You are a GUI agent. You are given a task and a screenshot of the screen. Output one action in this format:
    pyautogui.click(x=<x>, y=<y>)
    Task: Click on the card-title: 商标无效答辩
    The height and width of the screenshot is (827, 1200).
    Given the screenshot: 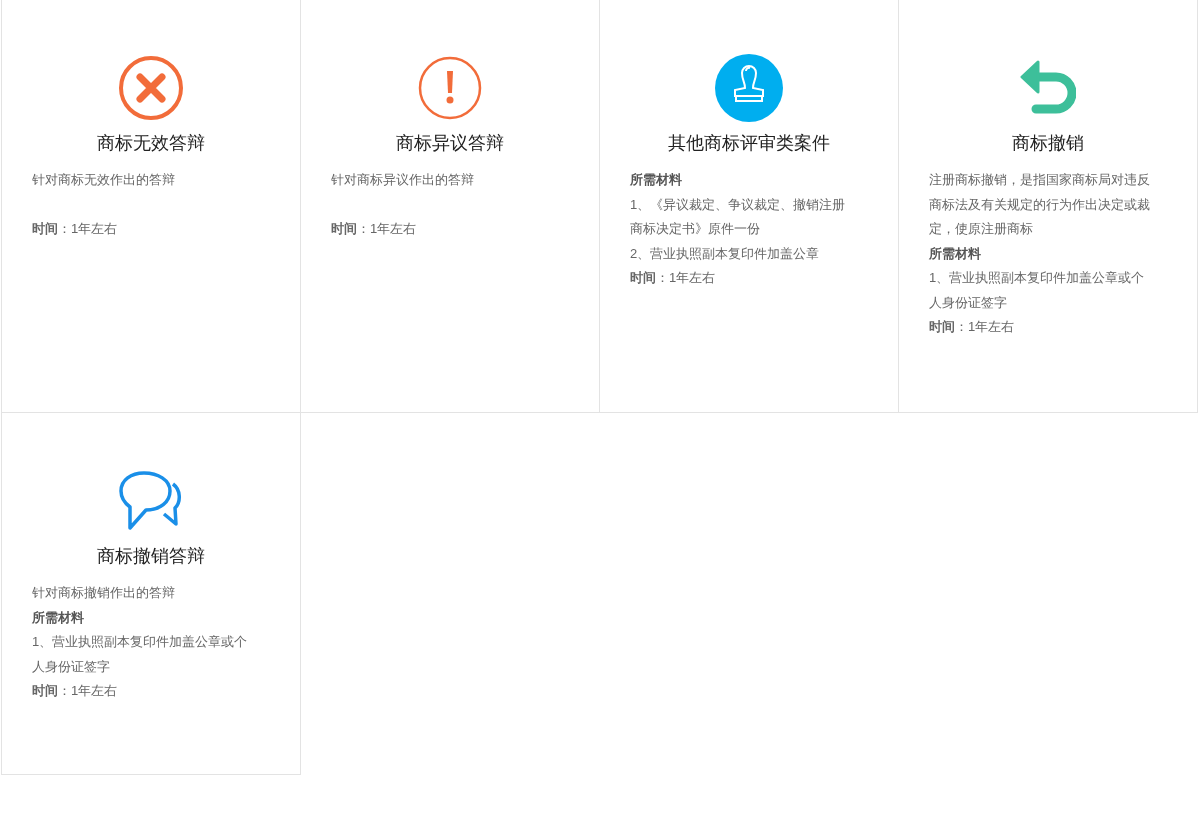 What is the action you would take?
    pyautogui.click(x=151, y=143)
    